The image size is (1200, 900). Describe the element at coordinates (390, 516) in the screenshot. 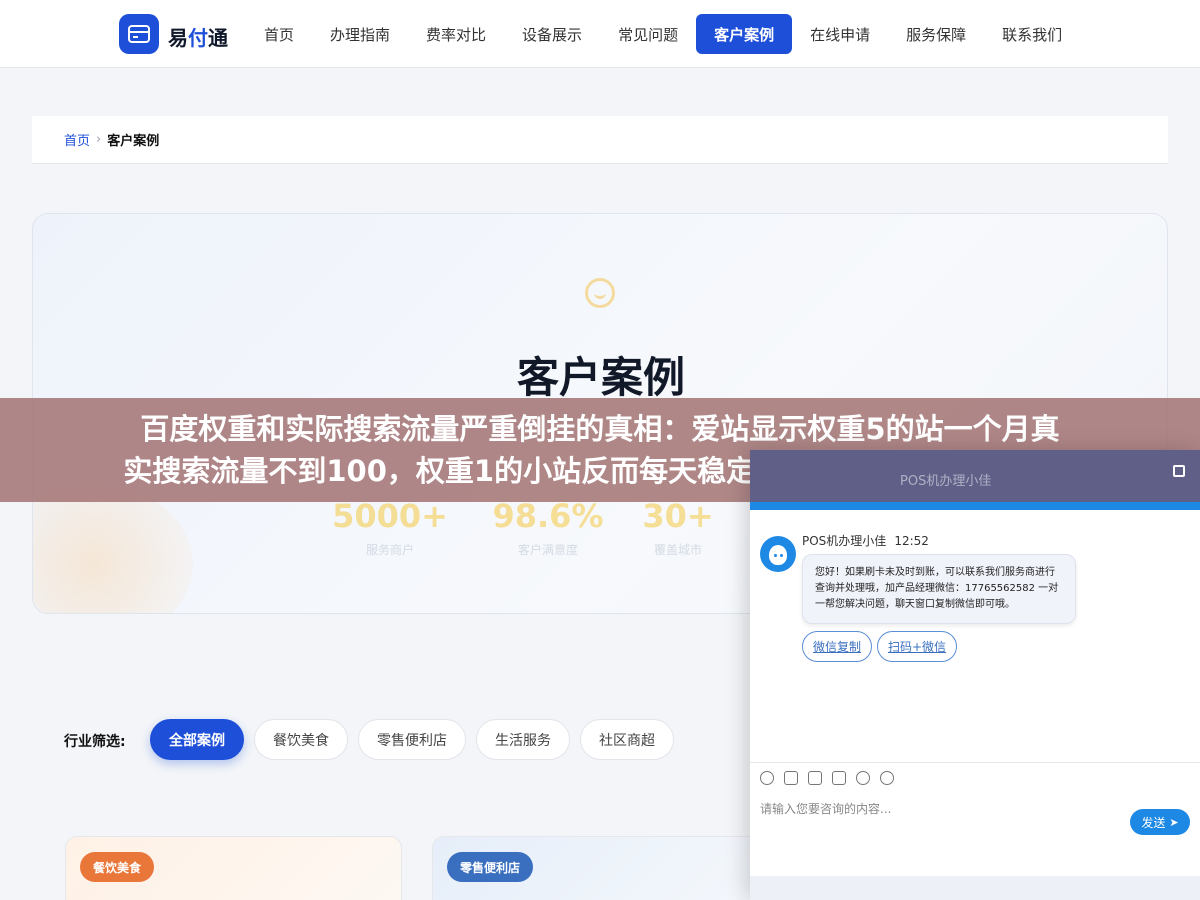

I see `stat-value: 5000+` at that location.